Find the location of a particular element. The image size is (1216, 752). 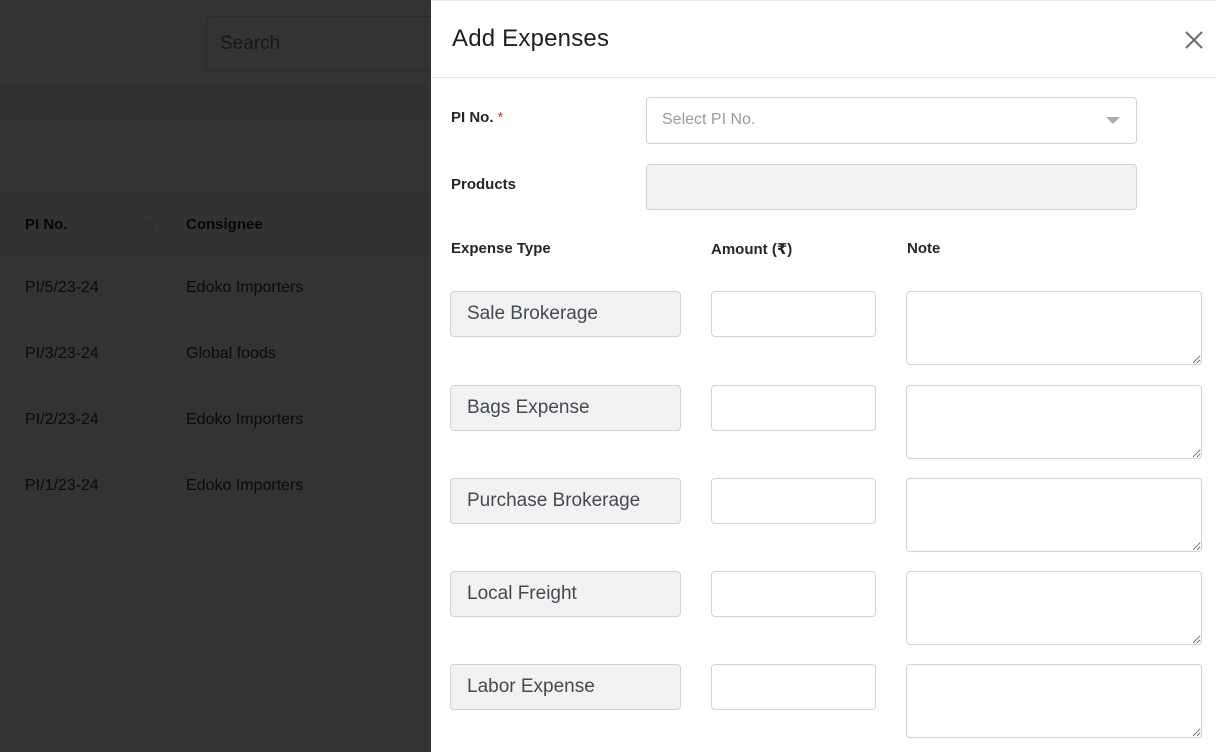

drawer-header: Add Expenses is located at coordinates (823, 39).